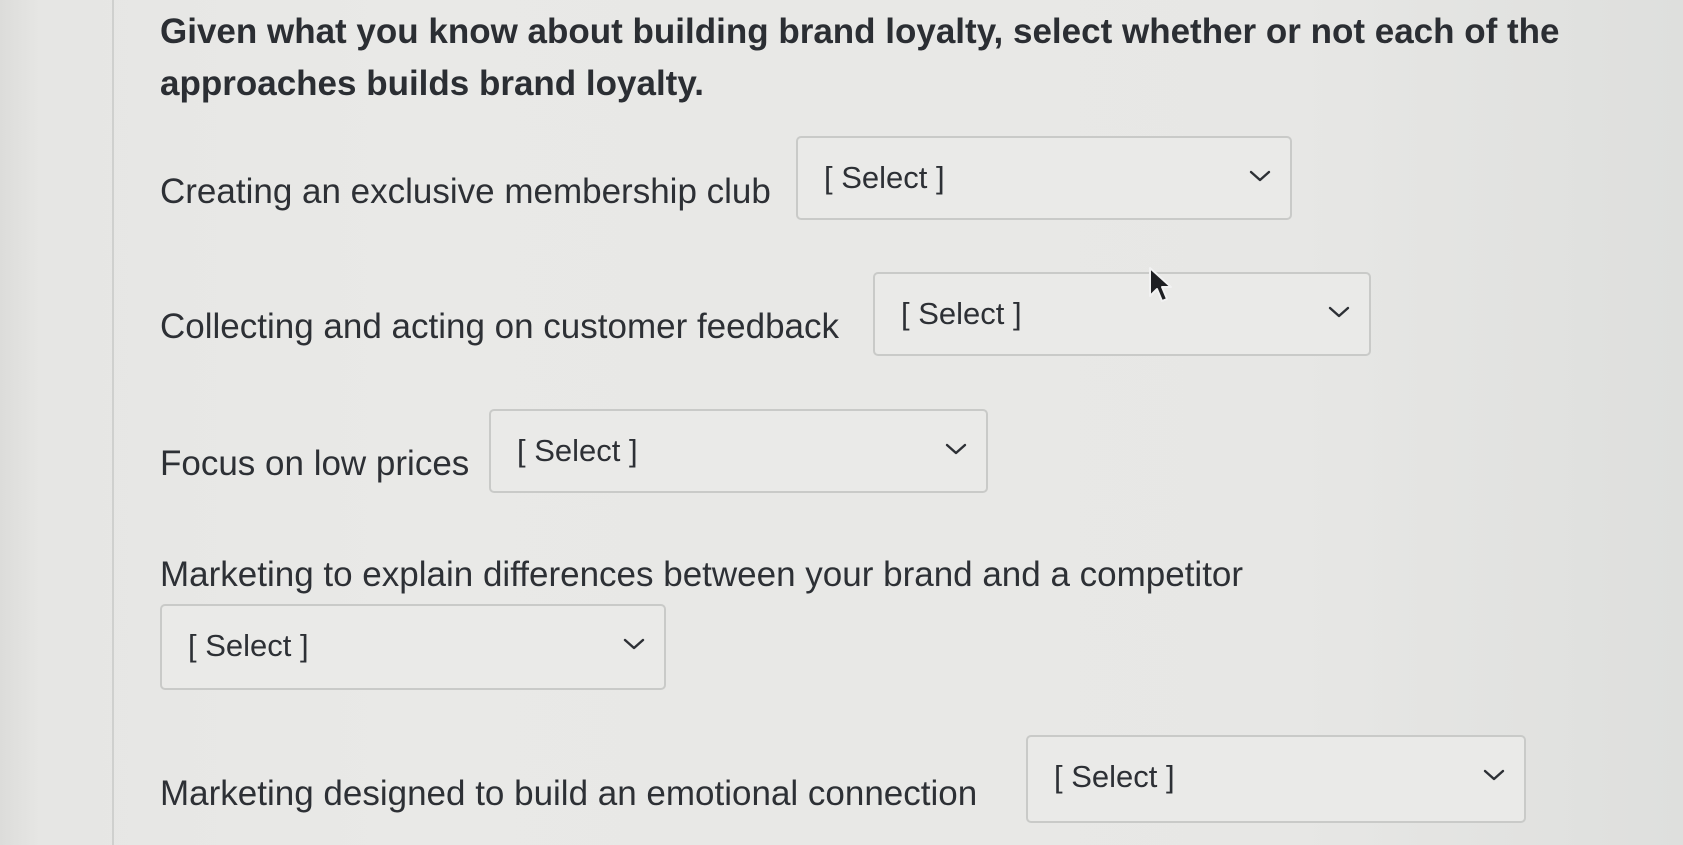  I want to click on row-label-low-prices: Focus on low prices, so click(315, 463).